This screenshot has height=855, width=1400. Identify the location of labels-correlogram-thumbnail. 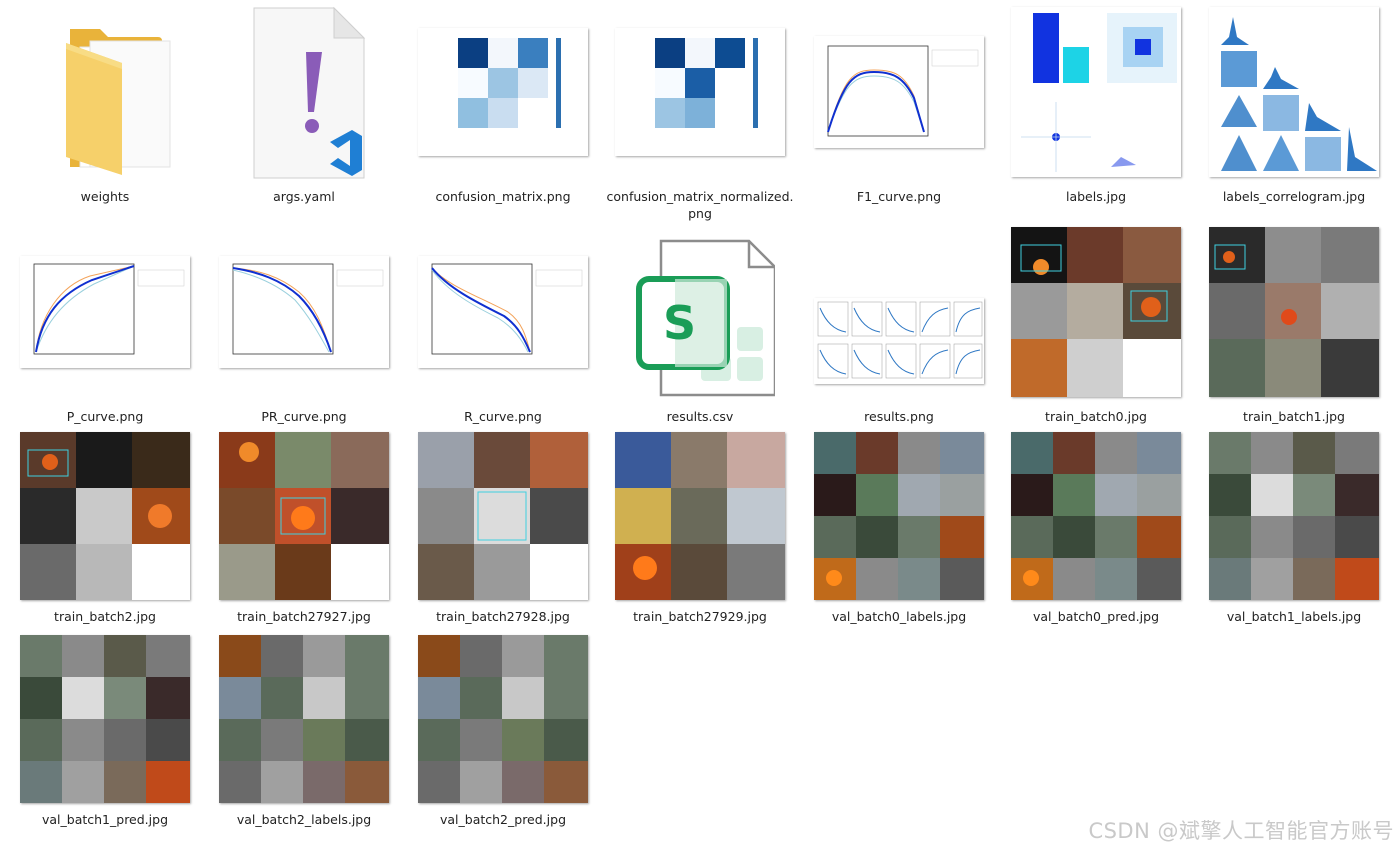
(1294, 92).